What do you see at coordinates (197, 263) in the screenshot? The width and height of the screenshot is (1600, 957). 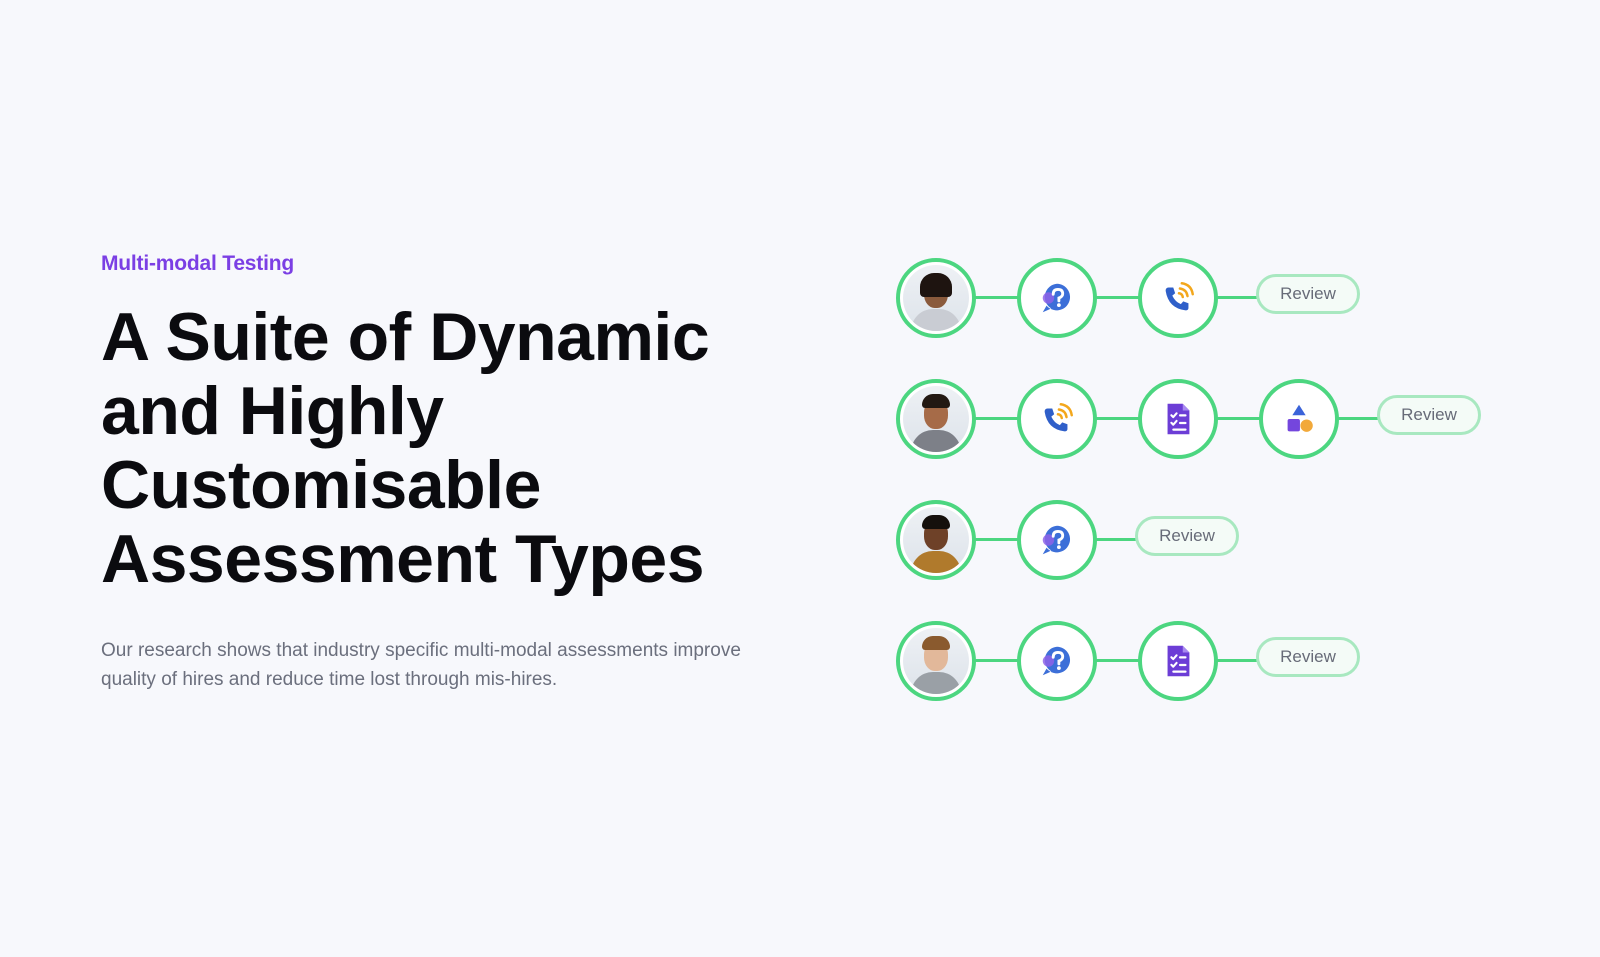 I see `section-eyebrow: Multi-modal Testing` at bounding box center [197, 263].